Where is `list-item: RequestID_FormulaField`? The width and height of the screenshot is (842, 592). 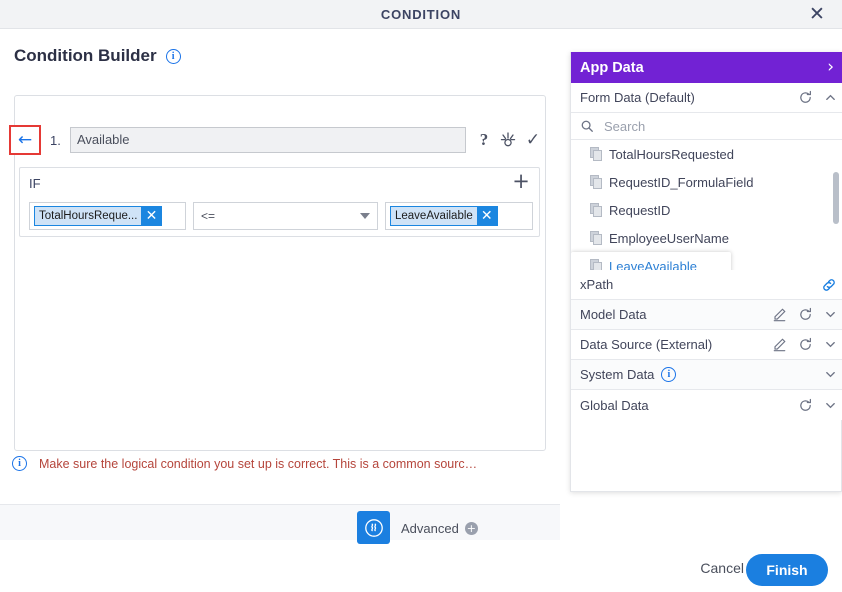 list-item: RequestID_FormulaField is located at coordinates (706, 182).